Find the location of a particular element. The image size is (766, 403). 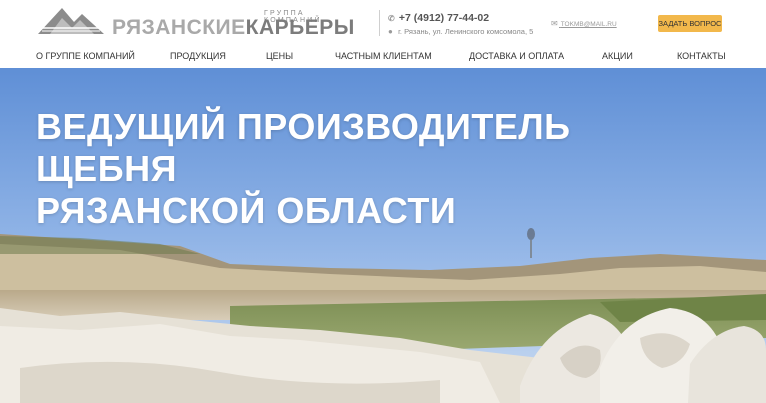

nav-item-promotions: АКЦИИ is located at coordinates (617, 56).